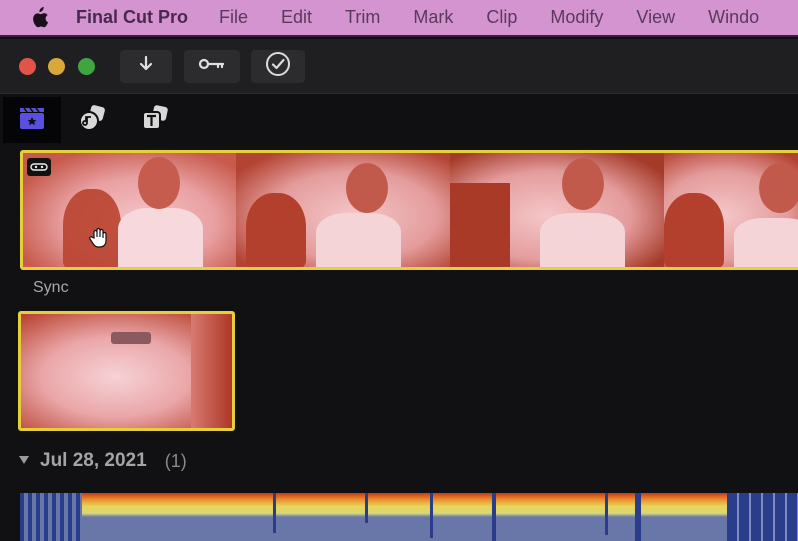  Describe the element at coordinates (27, 66) in the screenshot. I see `window-close-button` at that location.